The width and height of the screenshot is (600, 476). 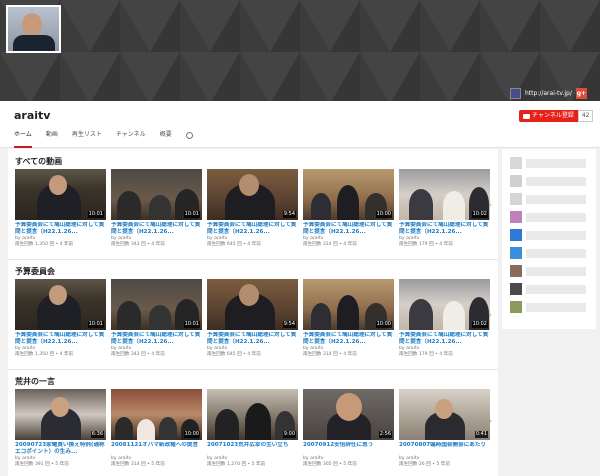 I want to click on video-stats: 再生回数 1,350 回 • 4 年前, so click(x=44, y=244).